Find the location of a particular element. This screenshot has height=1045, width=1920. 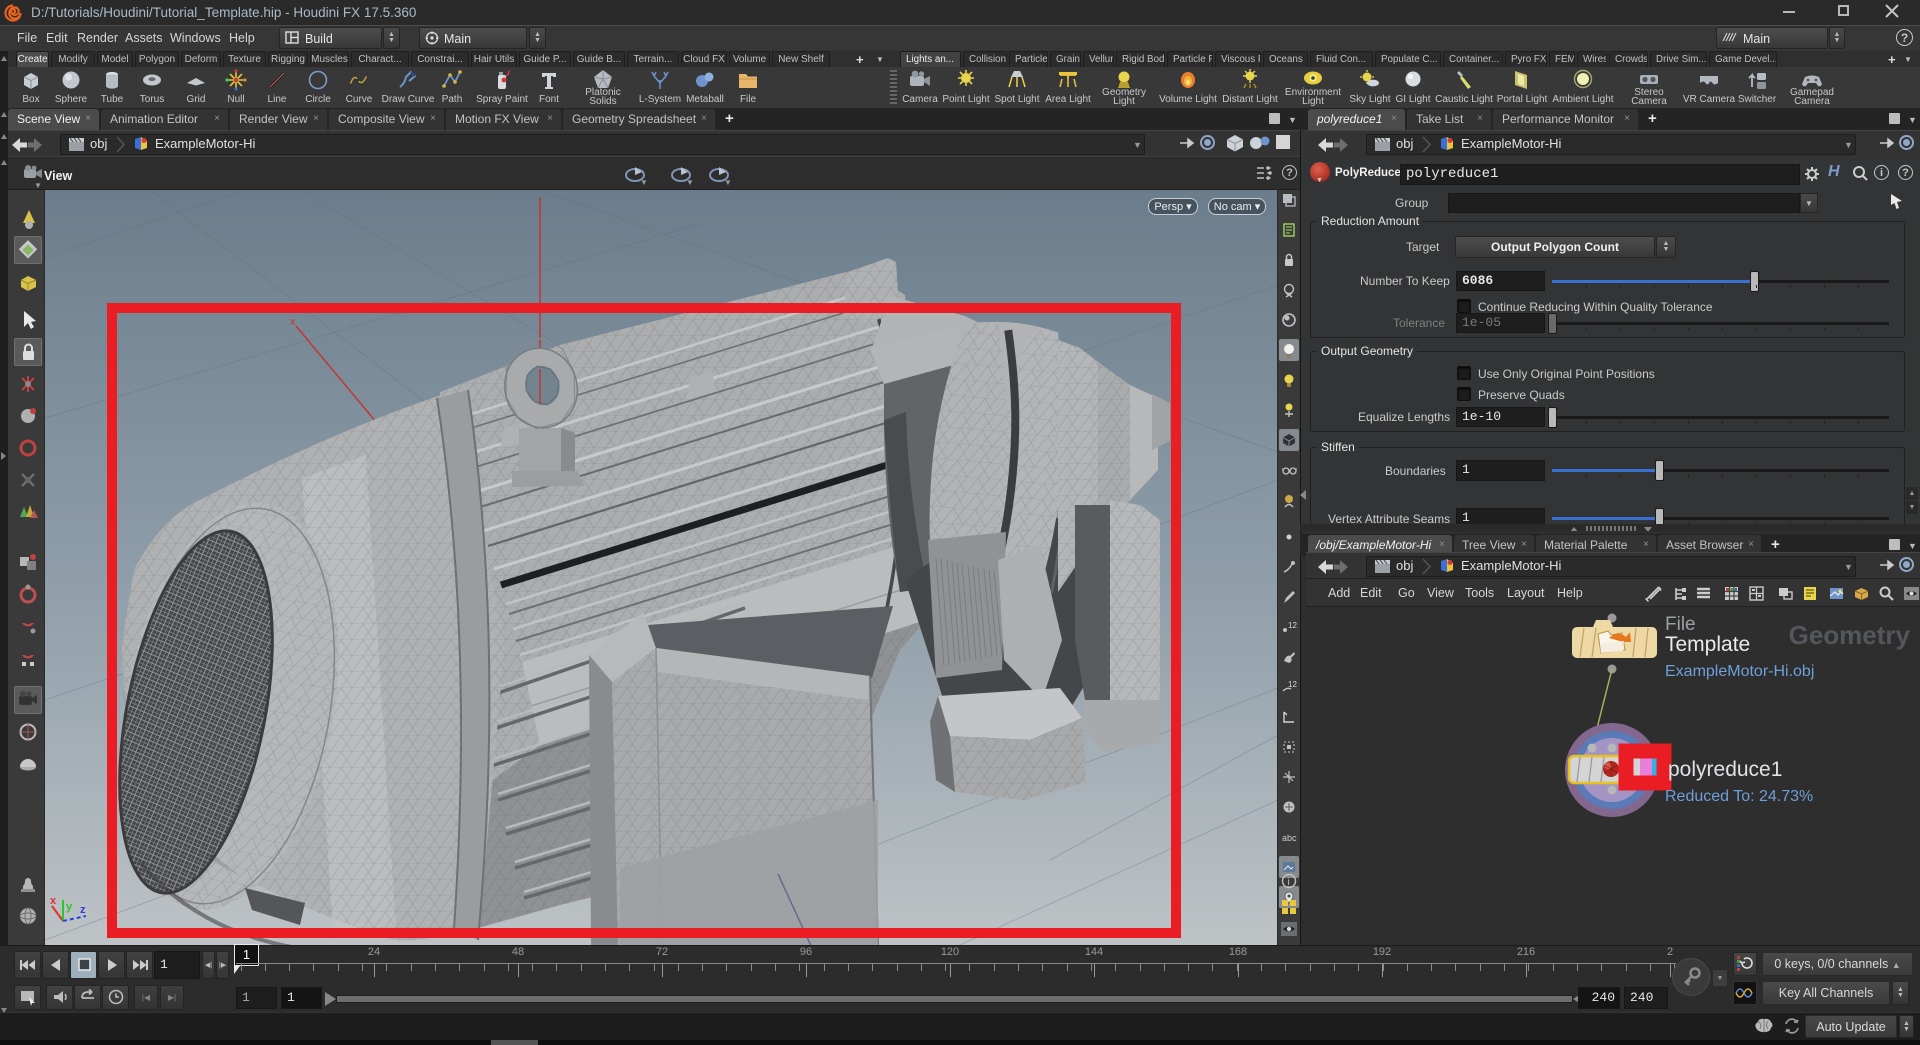

svg-text: y is located at coordinates (69, 907).